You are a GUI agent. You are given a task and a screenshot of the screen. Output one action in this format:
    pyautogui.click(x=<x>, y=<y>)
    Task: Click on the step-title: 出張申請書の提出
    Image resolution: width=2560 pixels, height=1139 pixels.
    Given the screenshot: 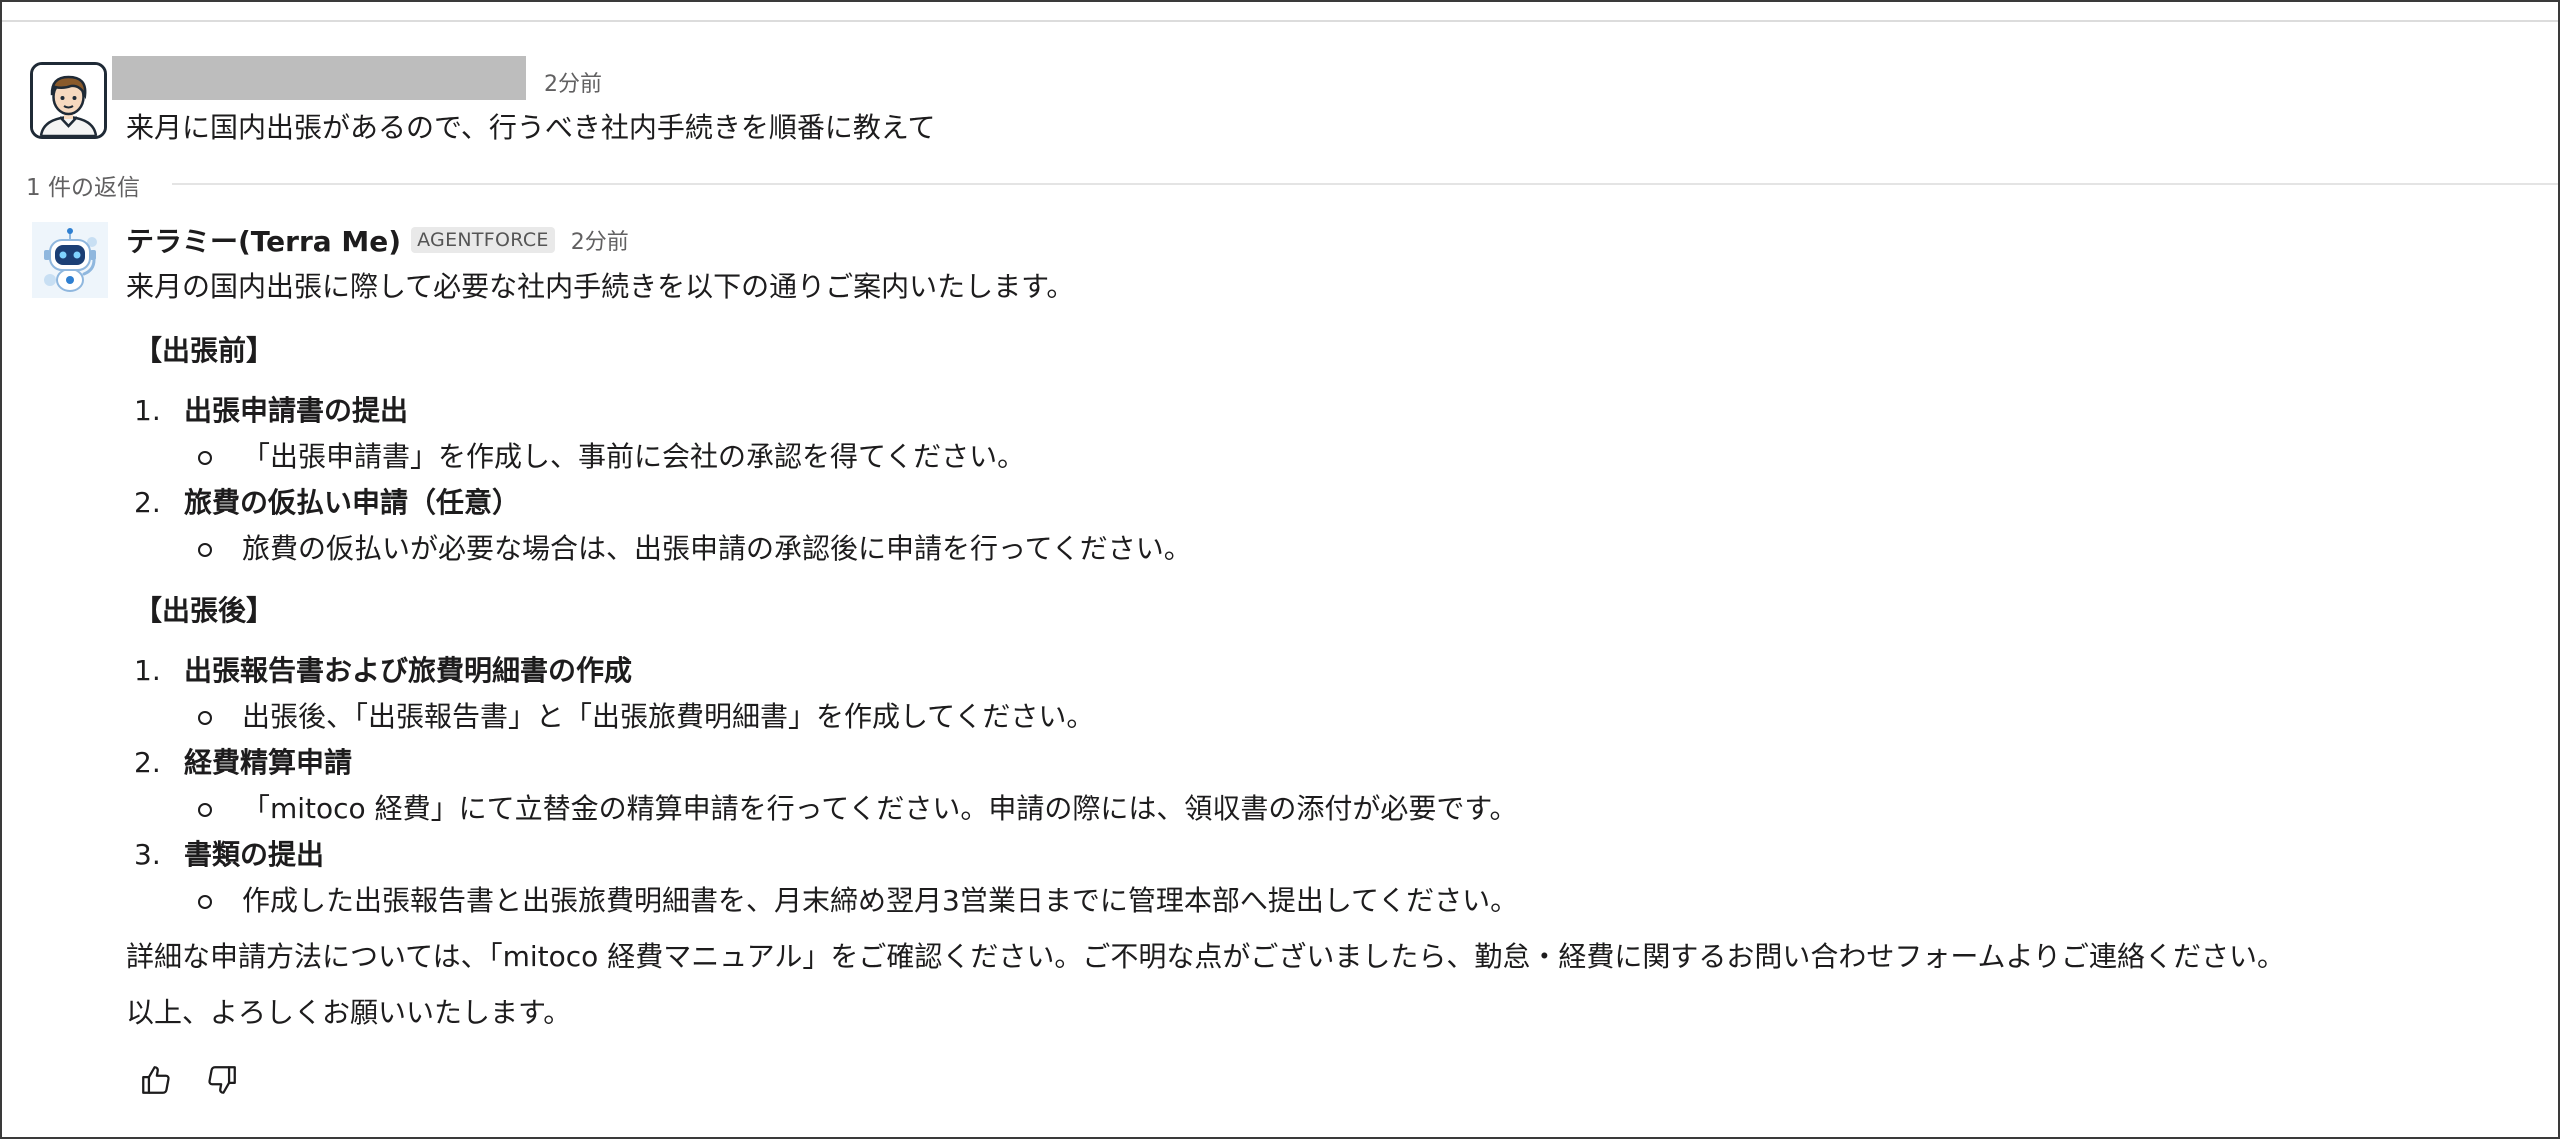 What is the action you would take?
    pyautogui.click(x=296, y=410)
    